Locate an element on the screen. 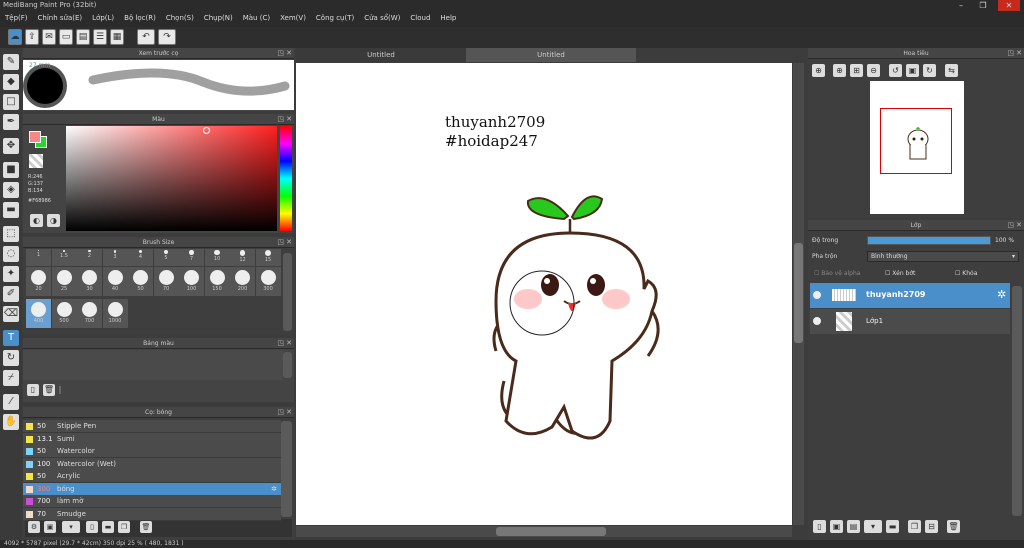 The height and width of the screenshot is (548, 1024). hue-slider is located at coordinates (286, 178).